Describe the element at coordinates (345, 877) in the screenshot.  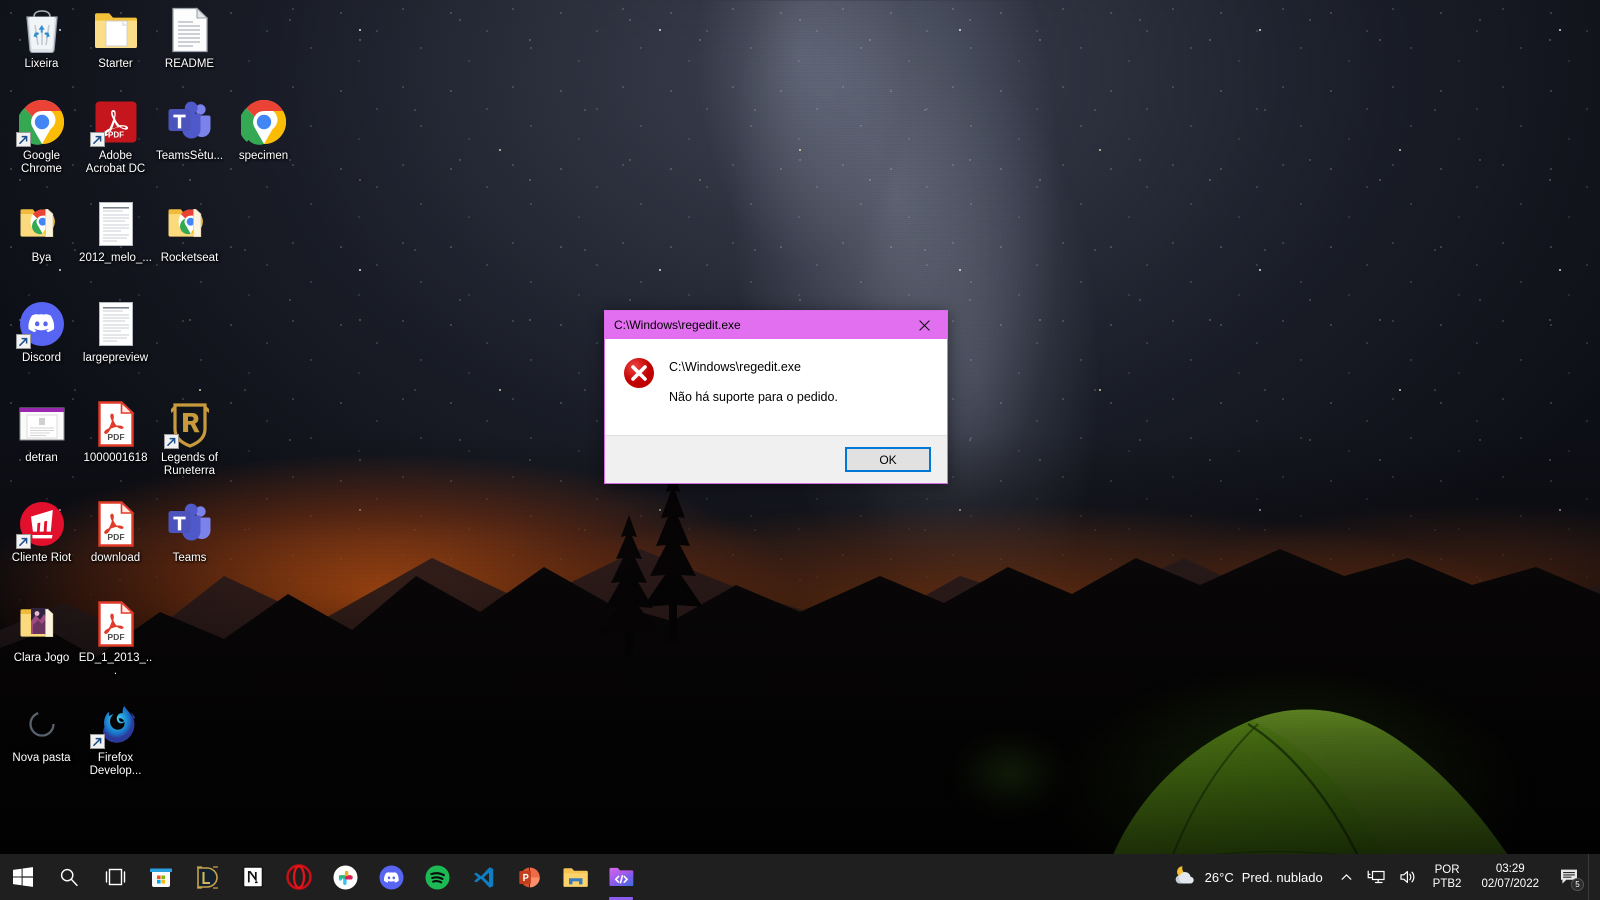
I see `taskbar-app-slack` at that location.